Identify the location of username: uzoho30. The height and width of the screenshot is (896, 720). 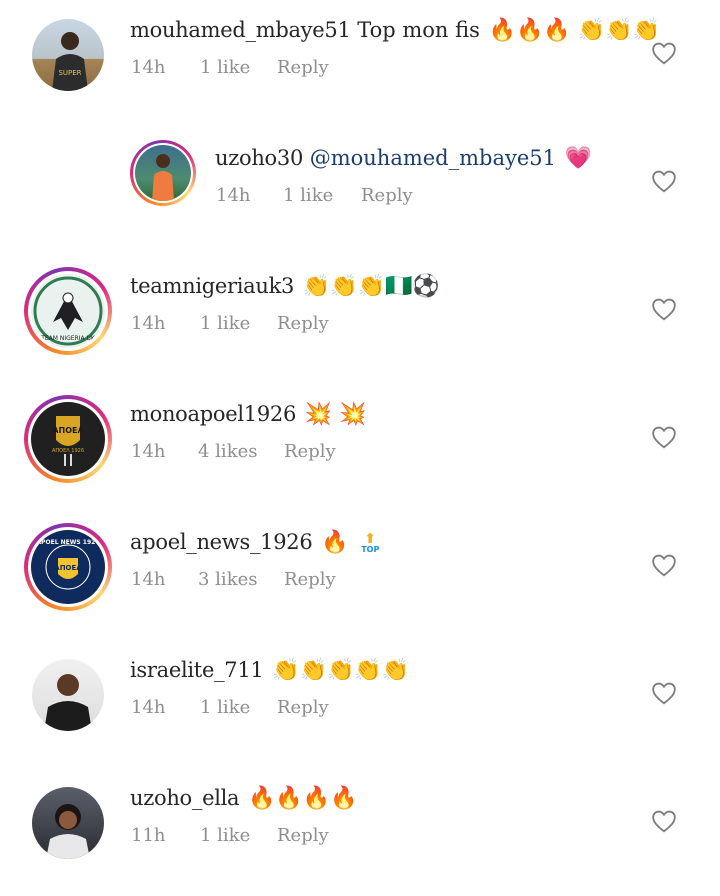
(259, 158).